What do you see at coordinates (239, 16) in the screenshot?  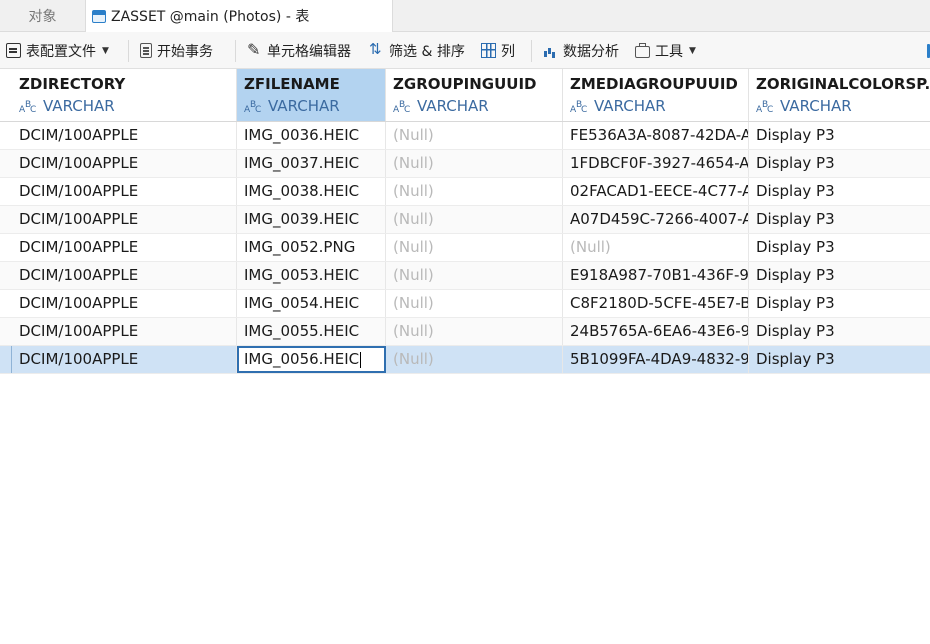 I see `tab-zasset-table: ZASSET @main (Photos) - 表` at bounding box center [239, 16].